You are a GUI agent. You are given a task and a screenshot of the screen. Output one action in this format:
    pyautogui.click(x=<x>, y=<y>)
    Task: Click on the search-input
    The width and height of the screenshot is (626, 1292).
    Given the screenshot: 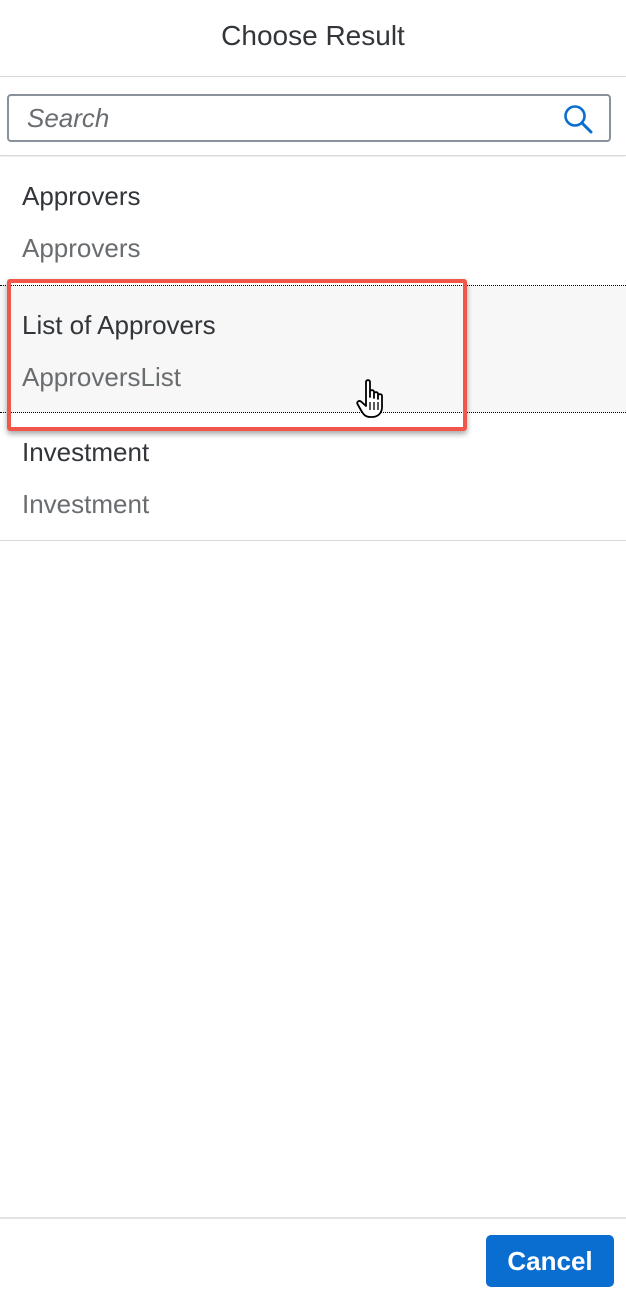 What is the action you would take?
    pyautogui.click(x=287, y=118)
    